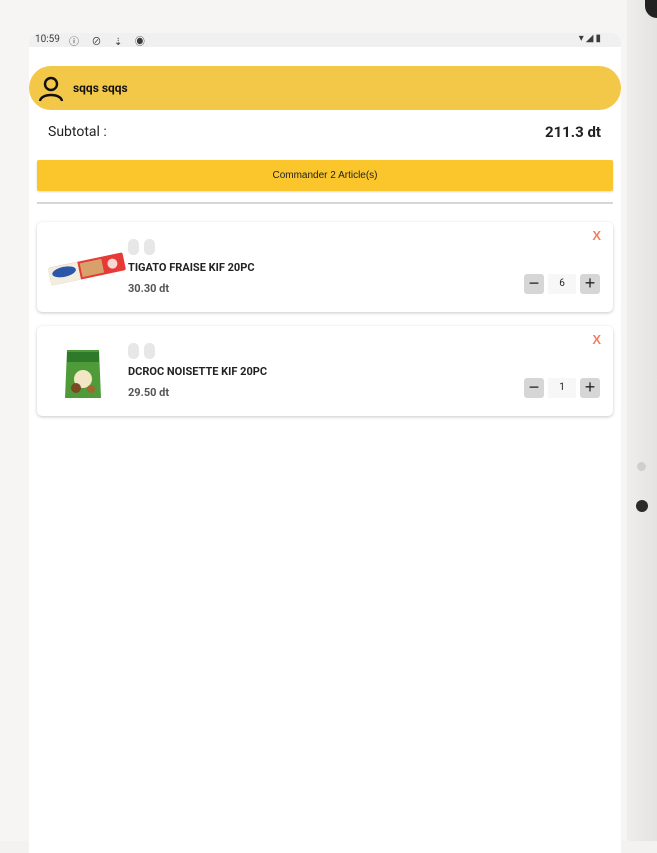  What do you see at coordinates (325, 88) in the screenshot?
I see `user-header: sqqs sqqs` at bounding box center [325, 88].